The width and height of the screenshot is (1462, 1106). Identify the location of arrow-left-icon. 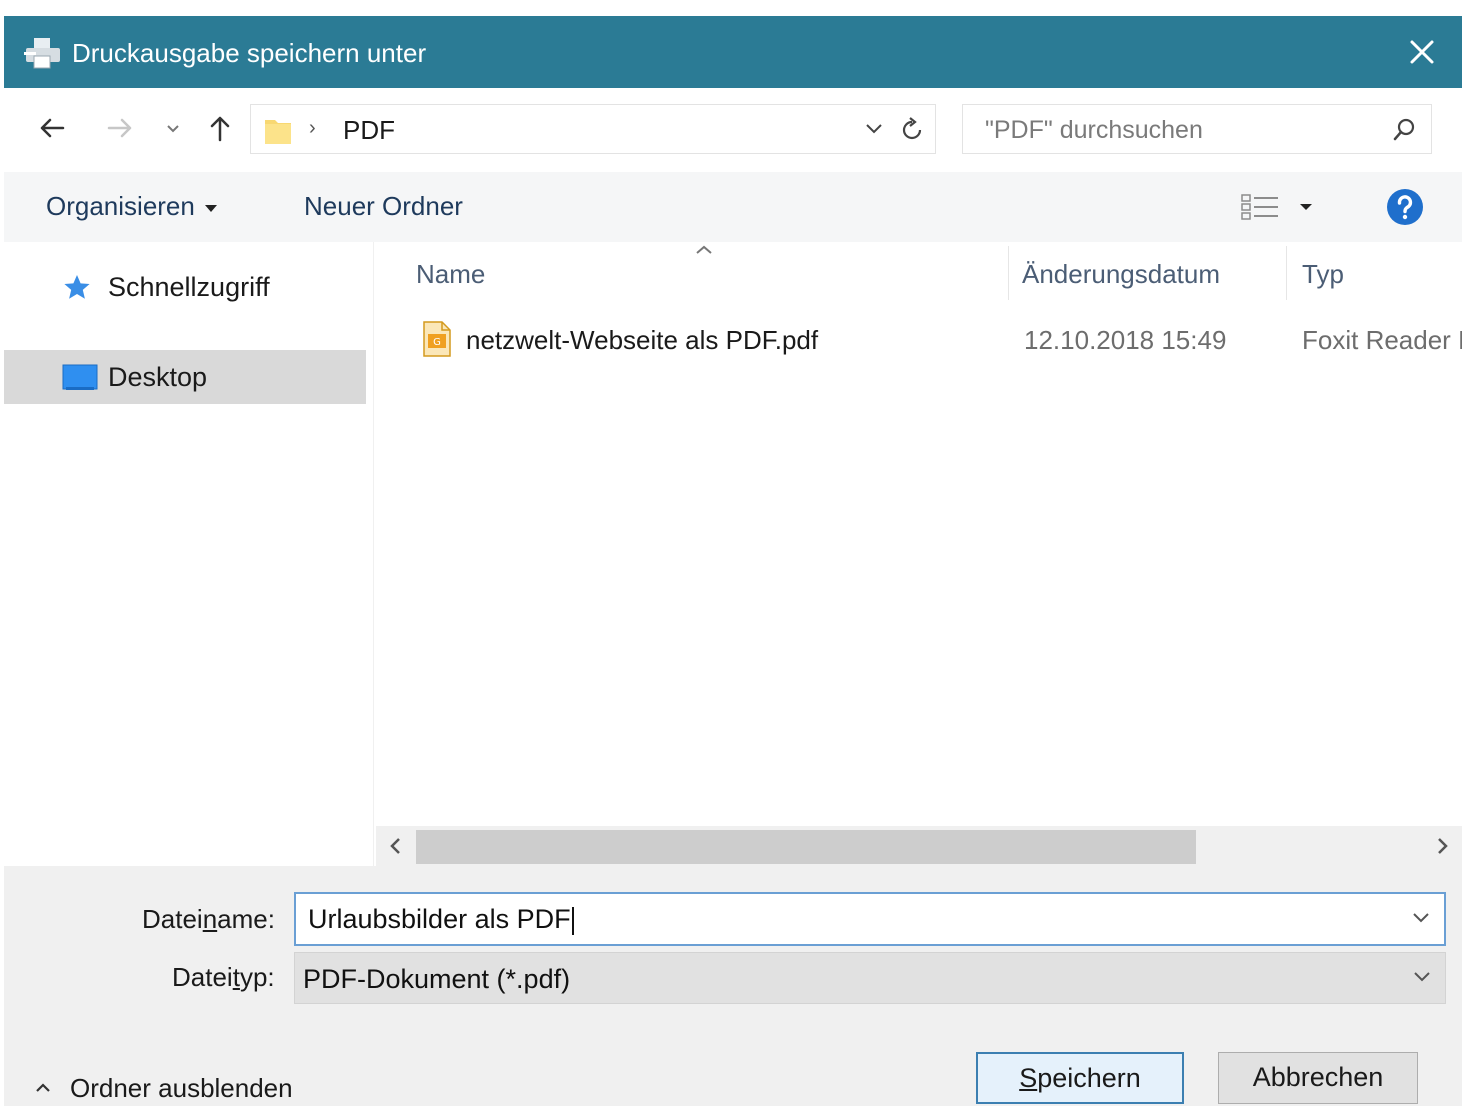
(52, 128).